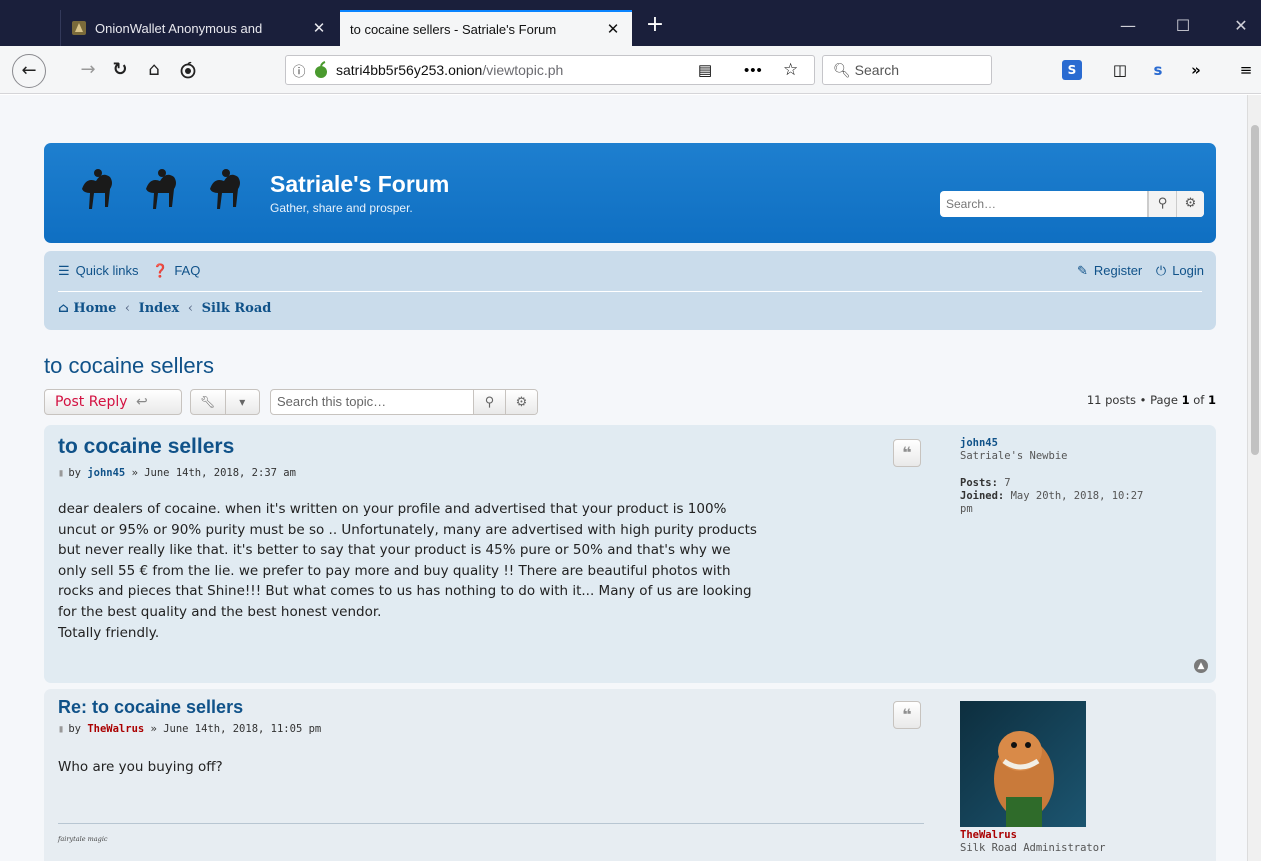  Describe the element at coordinates (1128, 26) in the screenshot. I see `minimize-button: —` at that location.